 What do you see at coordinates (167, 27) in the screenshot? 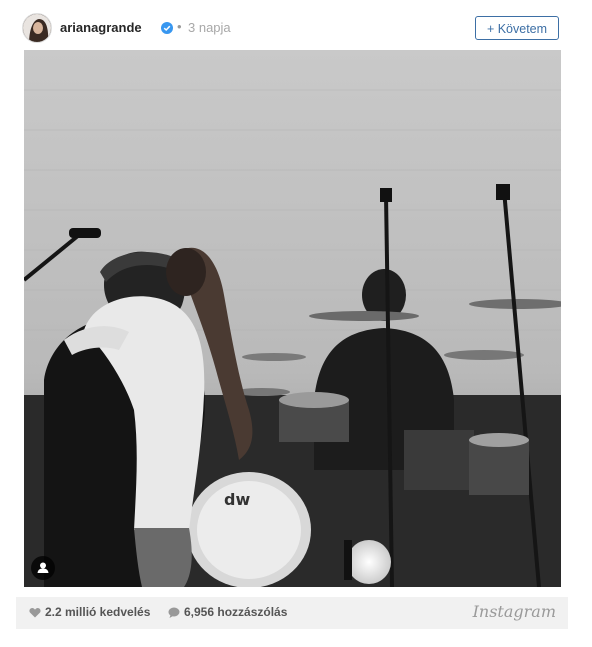
I see `verified-badge-icon` at bounding box center [167, 27].